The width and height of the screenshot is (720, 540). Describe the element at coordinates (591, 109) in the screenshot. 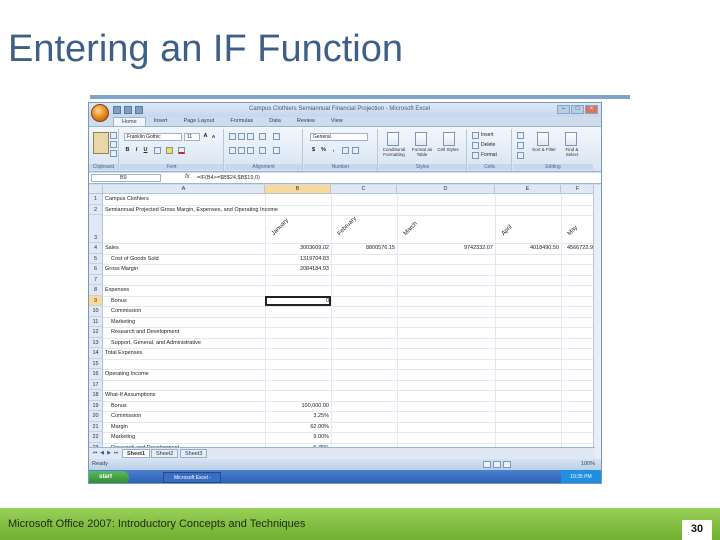

I see `close-button: ×` at that location.